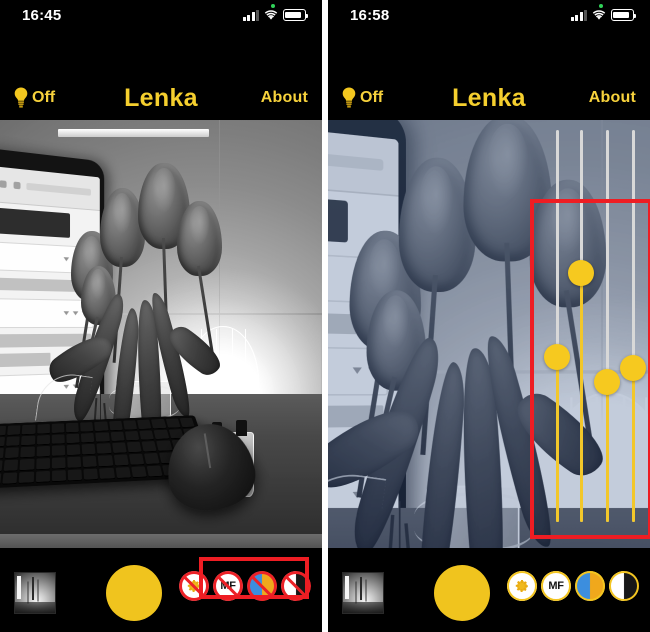  What do you see at coordinates (633, 326) in the screenshot?
I see `contrast-slider` at bounding box center [633, 326].